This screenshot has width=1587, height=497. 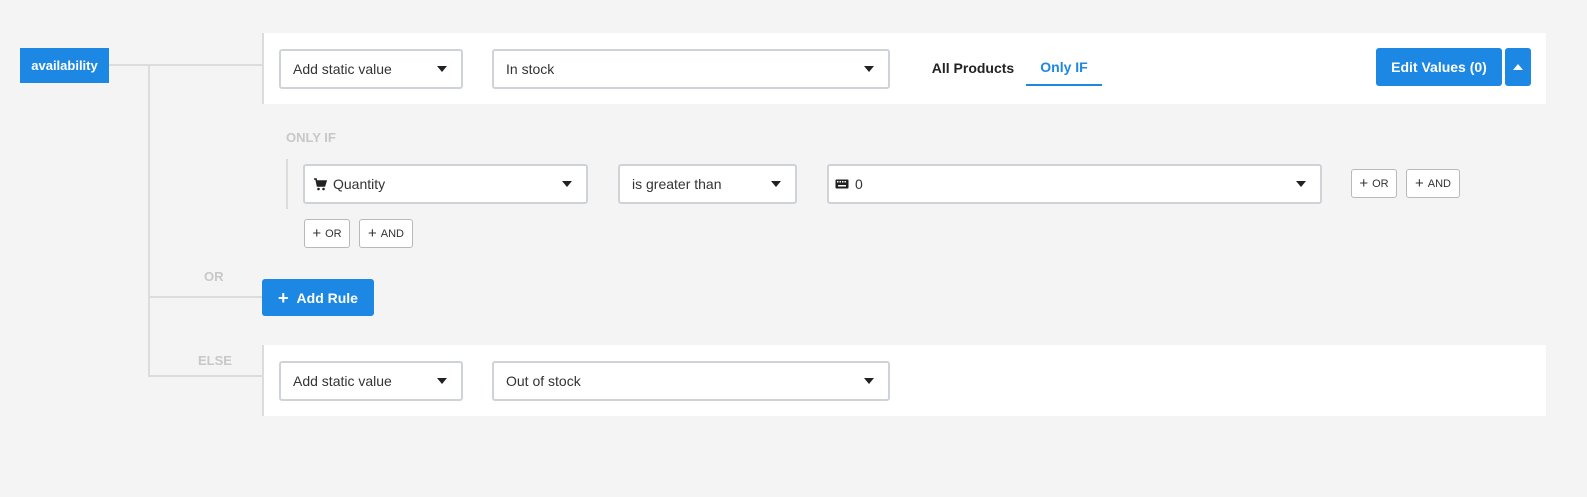 What do you see at coordinates (677, 184) in the screenshot?
I see `operator-select-label: is greater than` at bounding box center [677, 184].